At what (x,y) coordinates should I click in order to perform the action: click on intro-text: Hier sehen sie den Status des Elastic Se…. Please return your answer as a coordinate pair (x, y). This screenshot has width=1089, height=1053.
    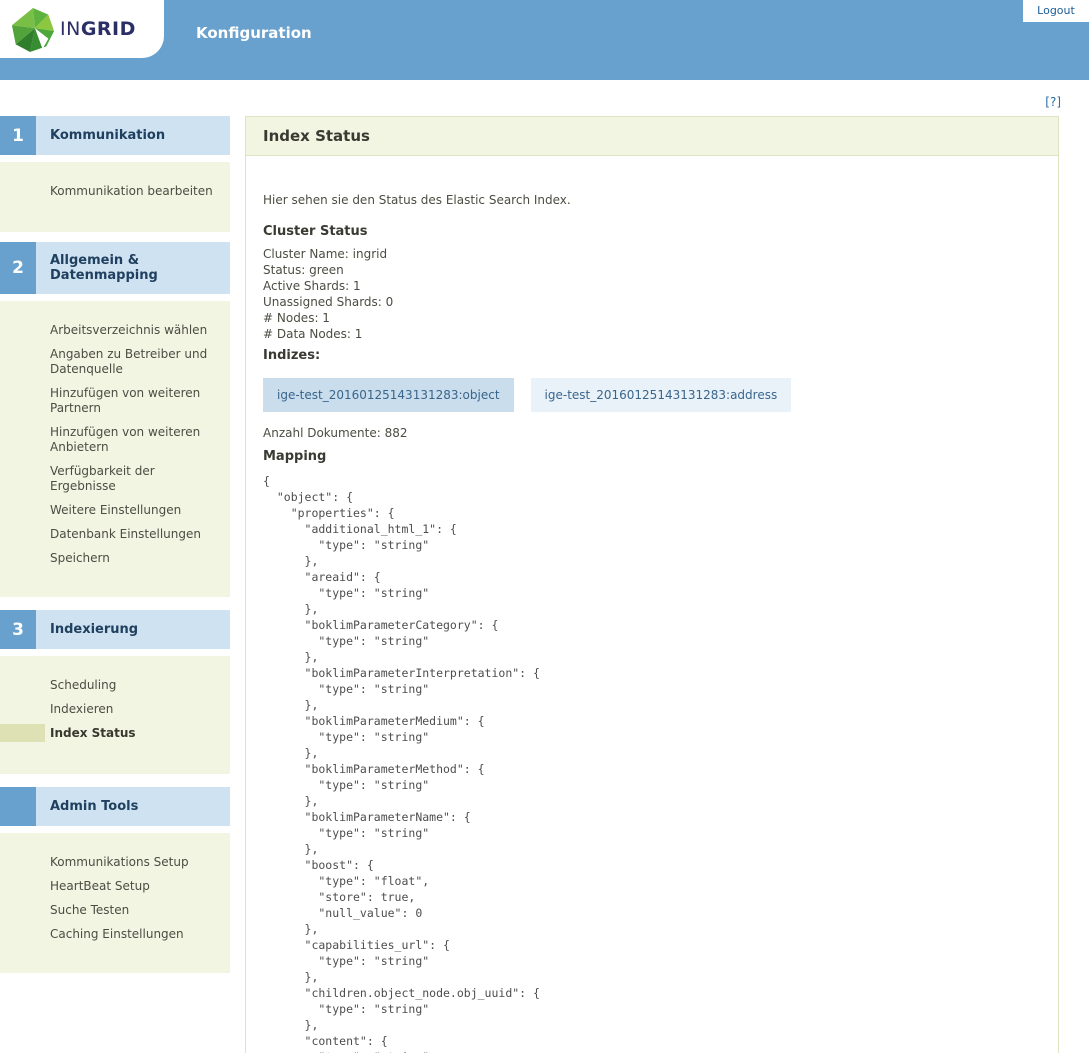
    Looking at the image, I should click on (417, 200).